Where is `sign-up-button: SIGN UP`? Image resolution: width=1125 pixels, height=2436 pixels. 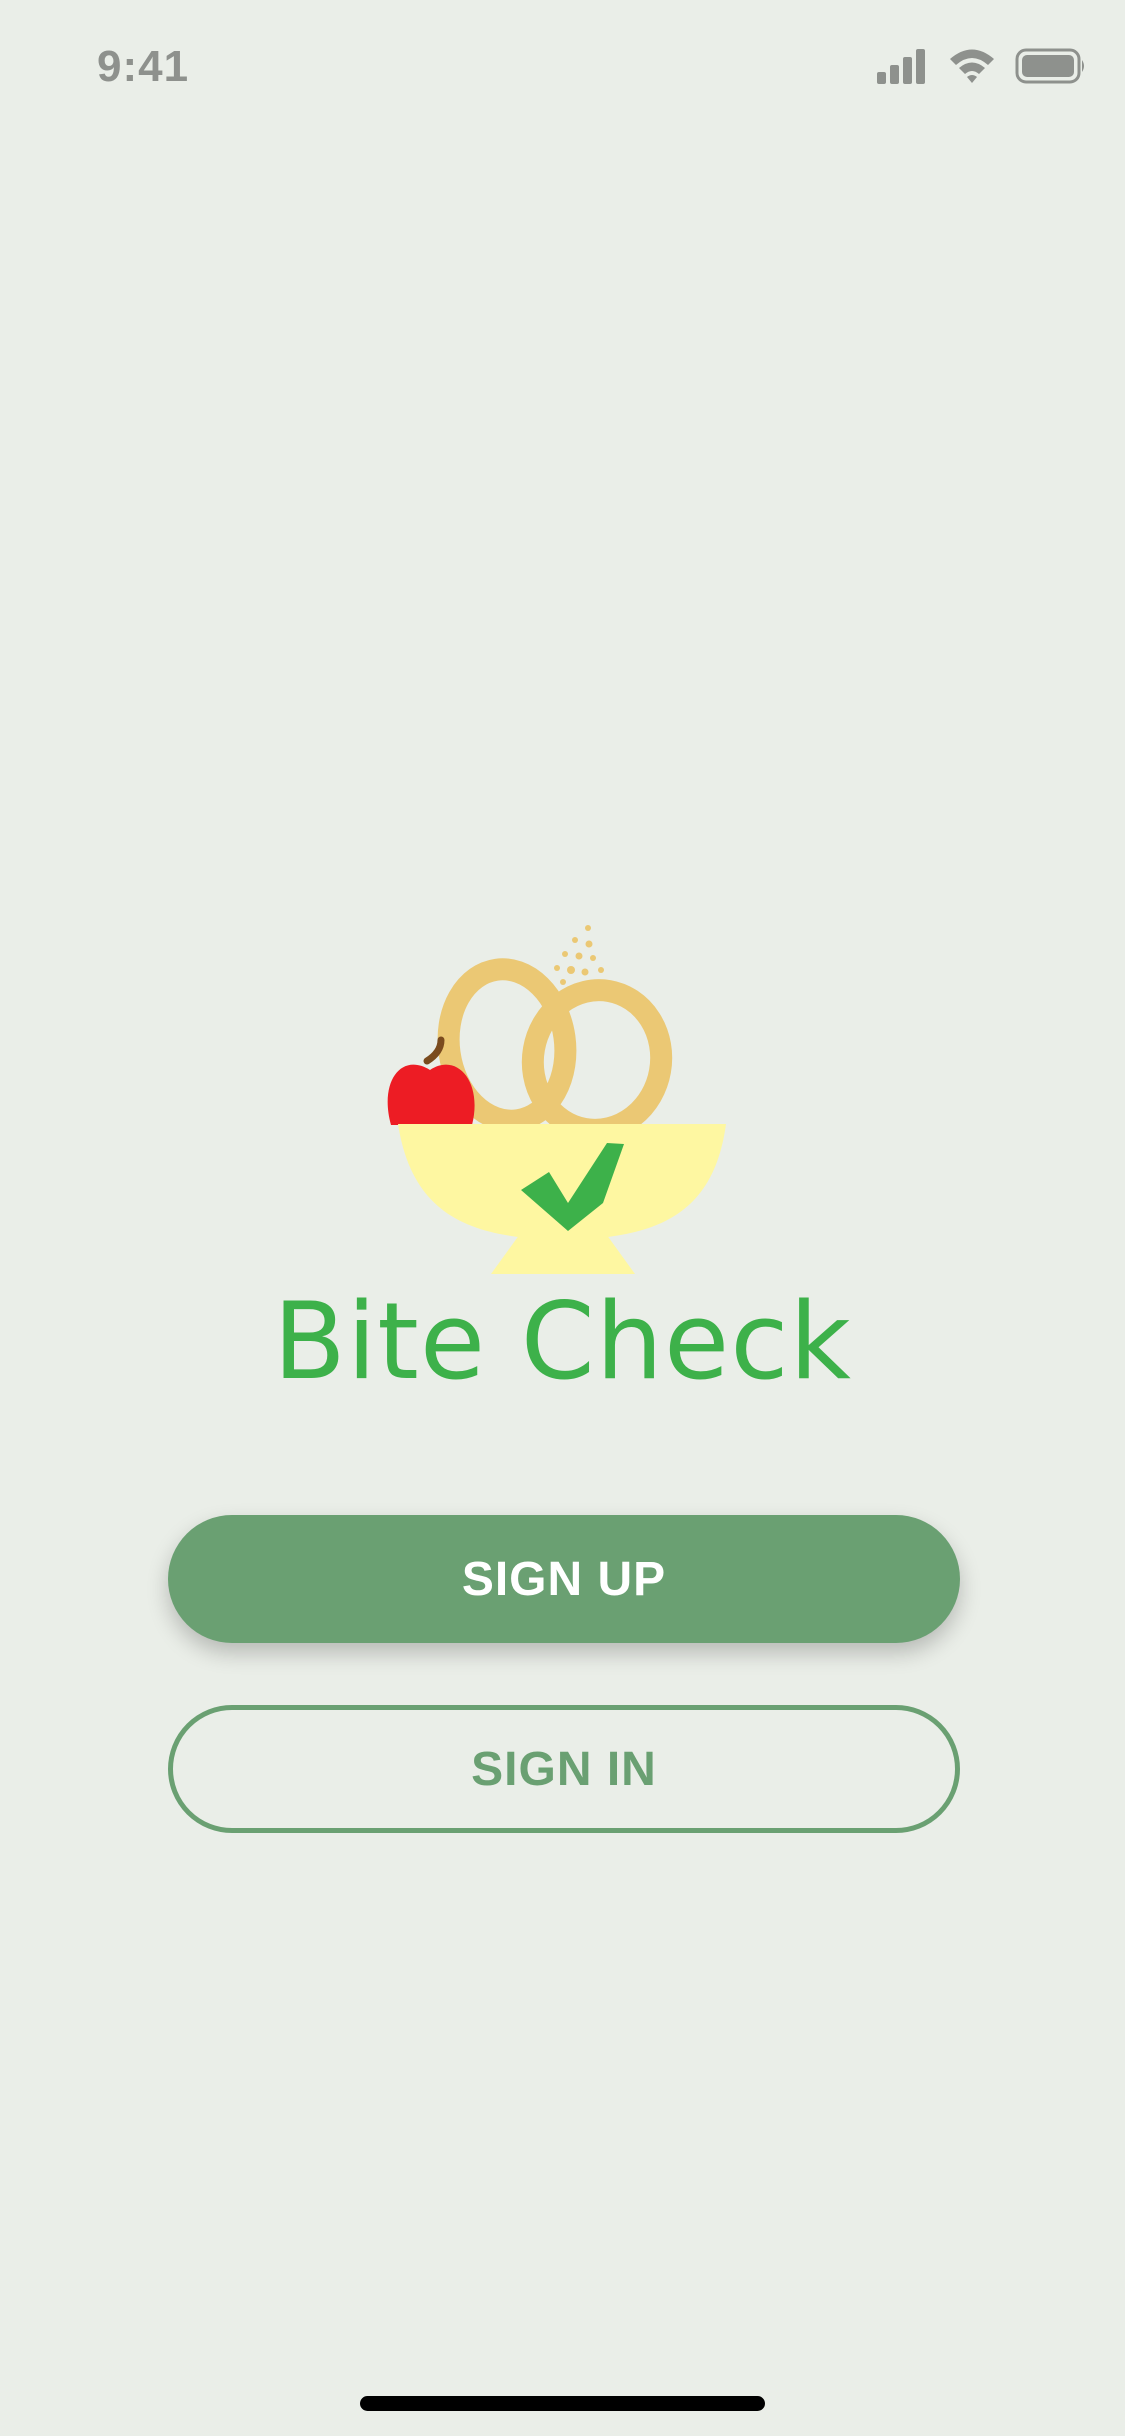
sign-up-button: SIGN UP is located at coordinates (564, 1579).